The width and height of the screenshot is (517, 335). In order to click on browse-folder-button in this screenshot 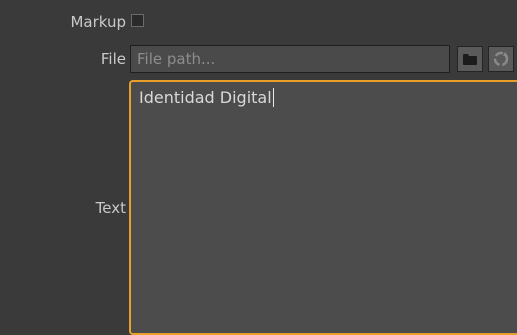, I will do `click(470, 59)`.